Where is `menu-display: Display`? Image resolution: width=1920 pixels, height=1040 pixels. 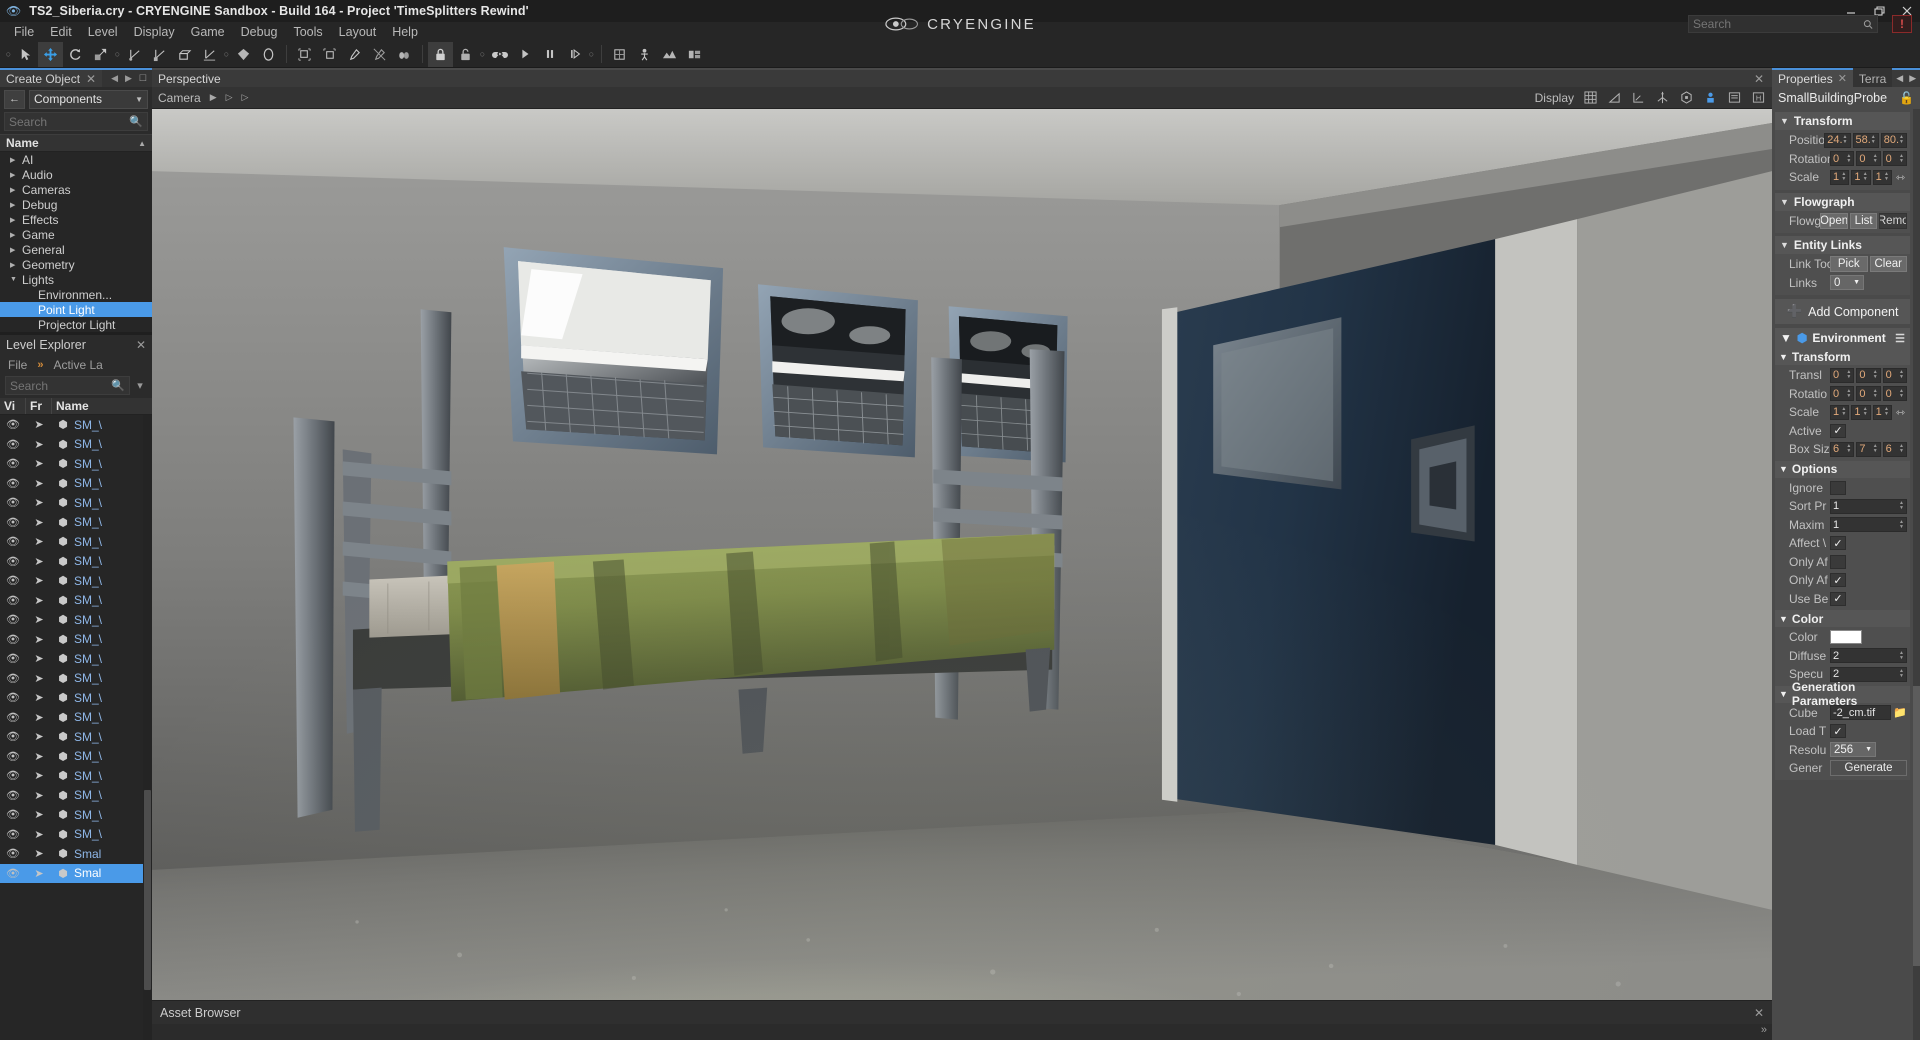 menu-display: Display is located at coordinates (154, 32).